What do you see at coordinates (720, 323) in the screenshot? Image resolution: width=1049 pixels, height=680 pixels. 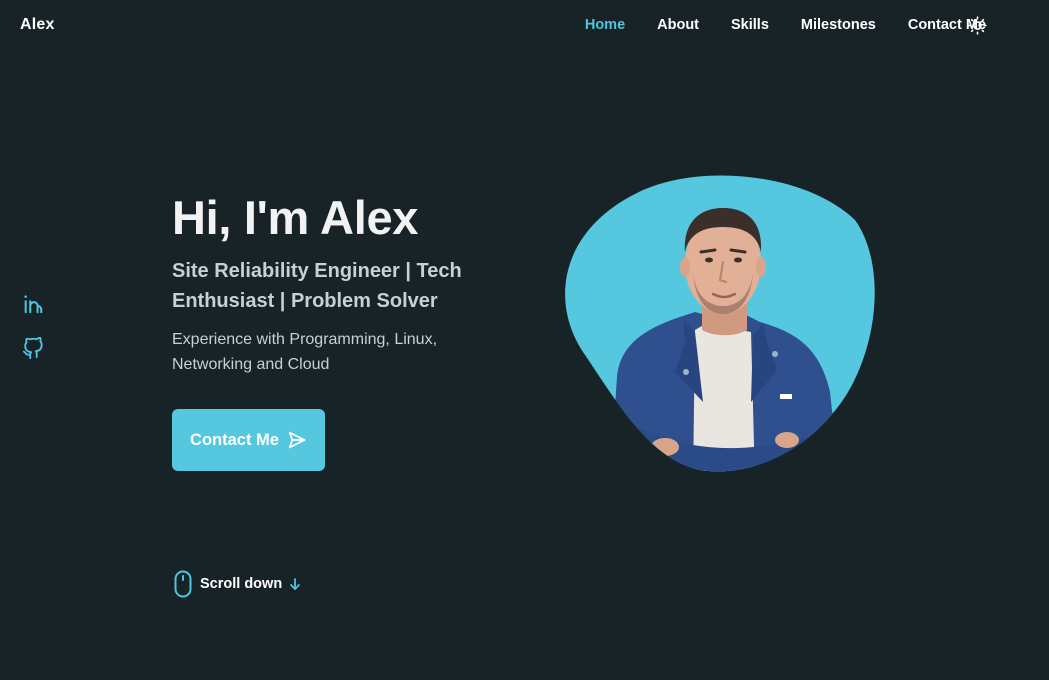 I see `profile-image` at bounding box center [720, 323].